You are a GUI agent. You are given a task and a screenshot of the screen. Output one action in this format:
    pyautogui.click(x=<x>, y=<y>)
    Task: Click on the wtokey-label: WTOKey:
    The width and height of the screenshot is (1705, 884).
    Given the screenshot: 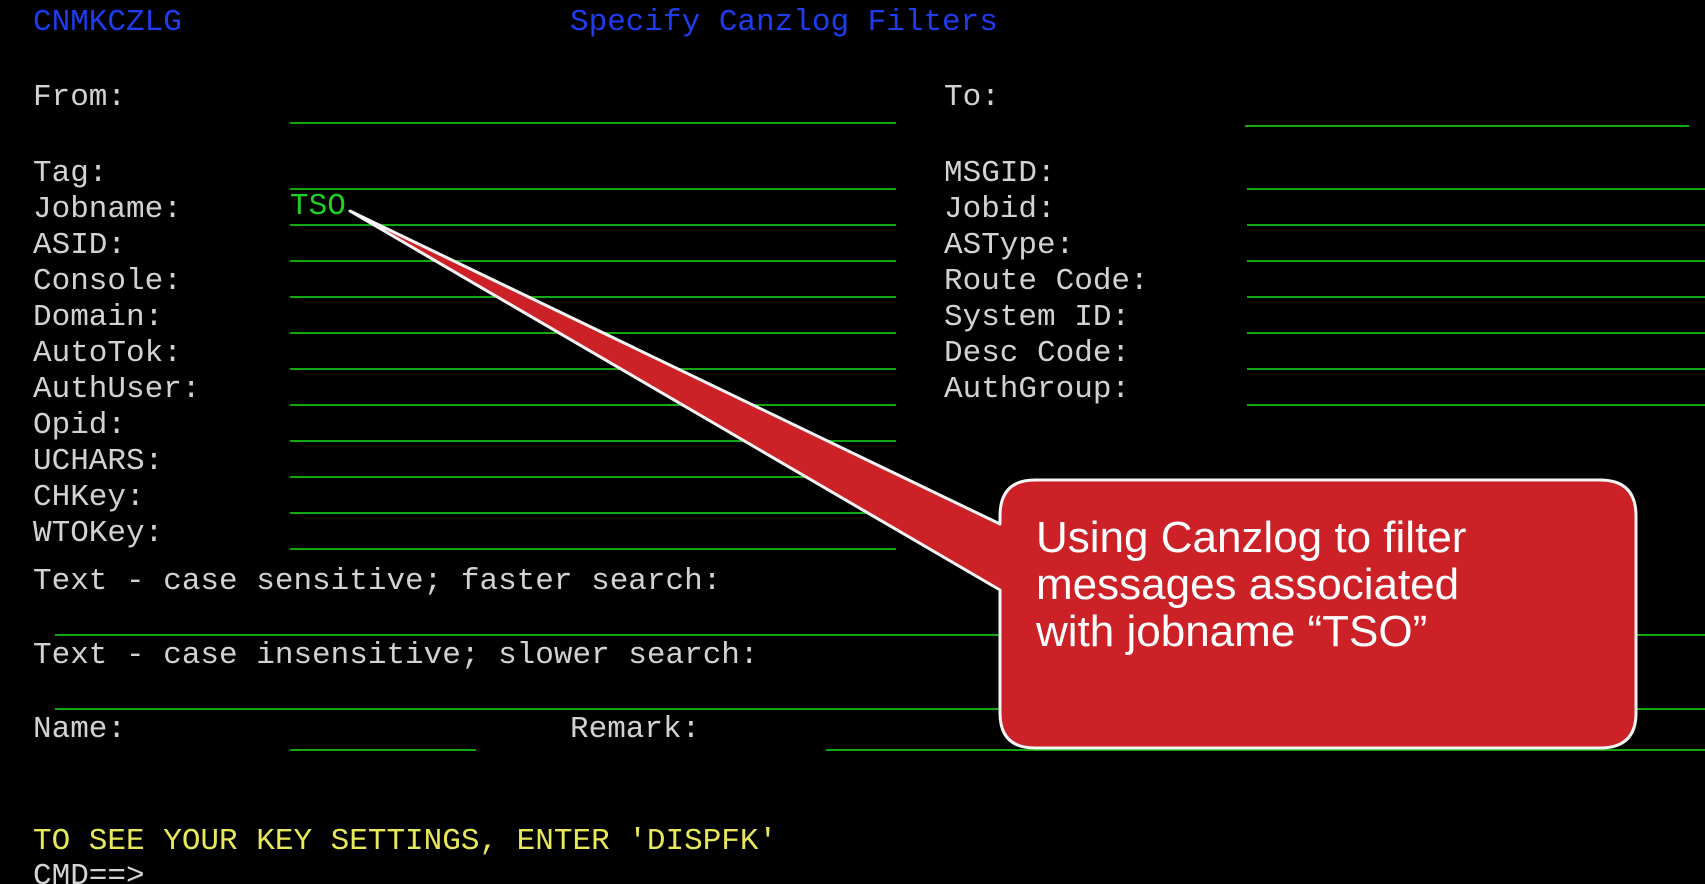 What is the action you would take?
    pyautogui.click(x=98, y=533)
    